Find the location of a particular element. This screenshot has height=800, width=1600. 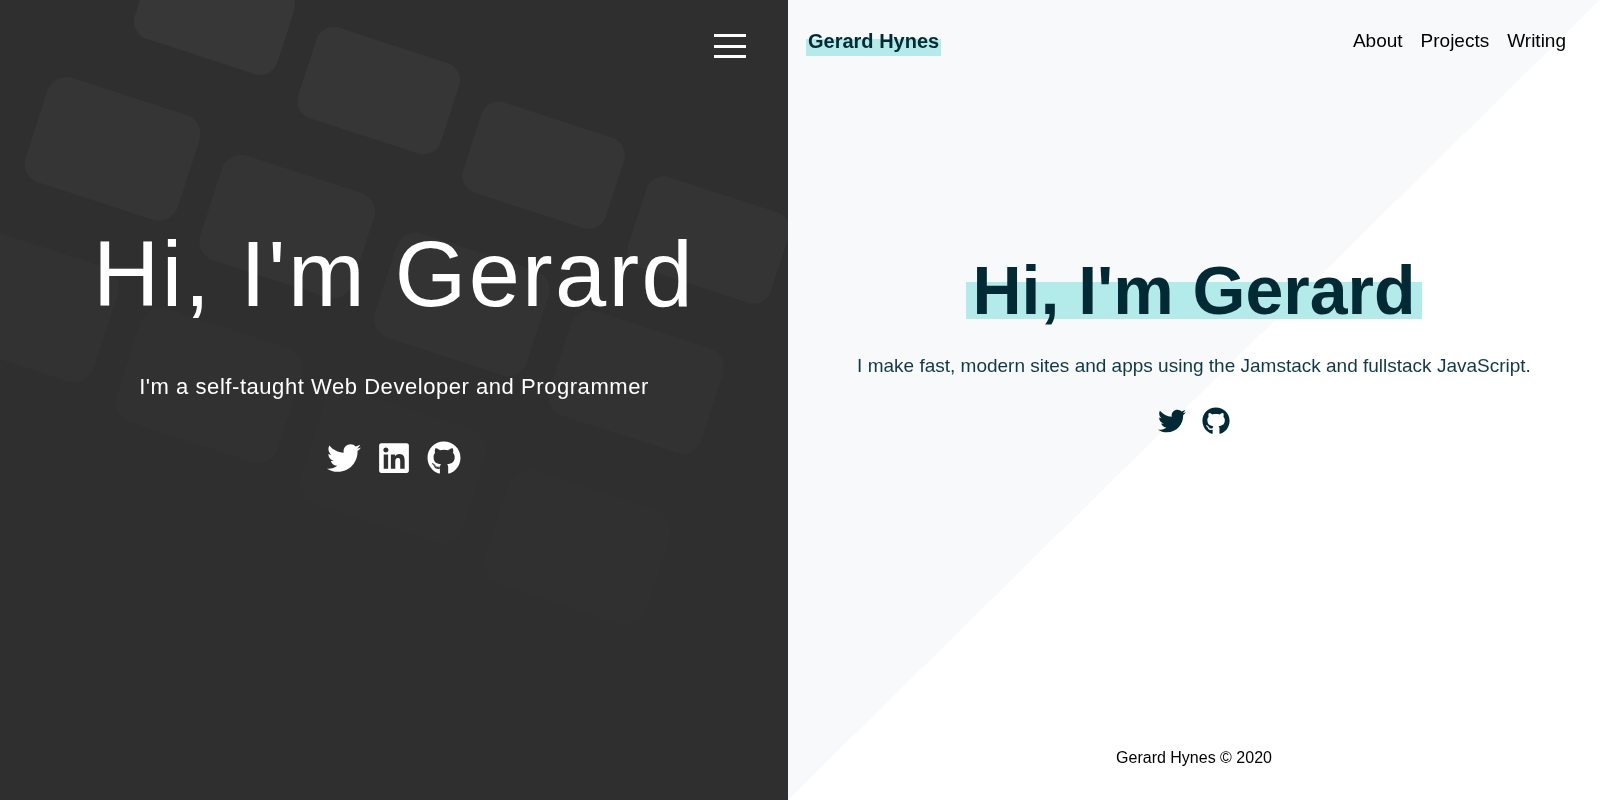

menu-icon is located at coordinates (730, 46).